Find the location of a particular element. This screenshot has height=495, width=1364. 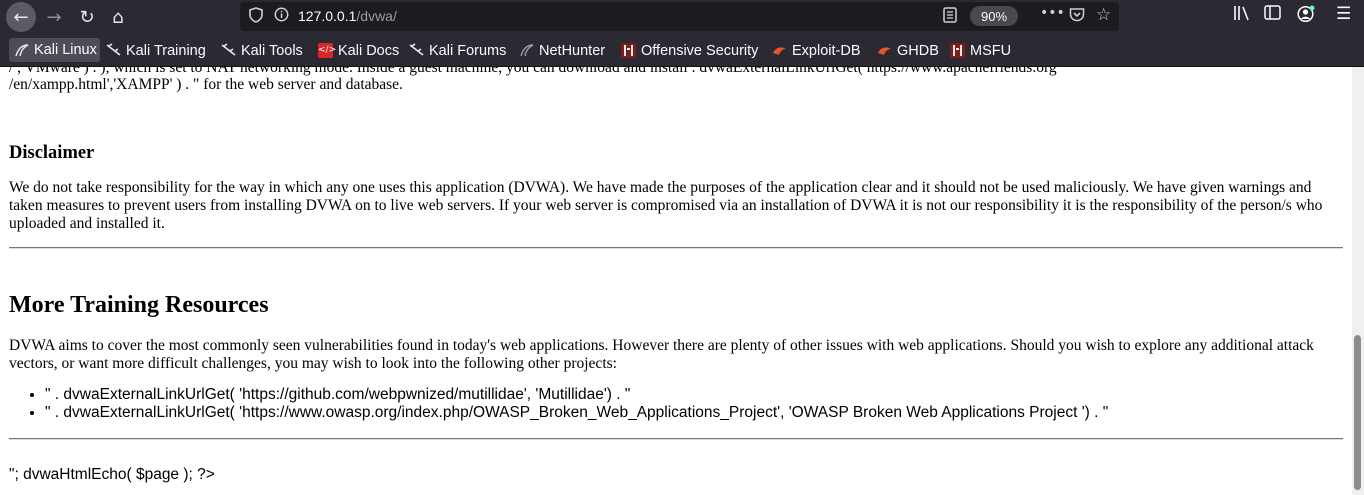

sidebar-icon is located at coordinates (1272, 14).